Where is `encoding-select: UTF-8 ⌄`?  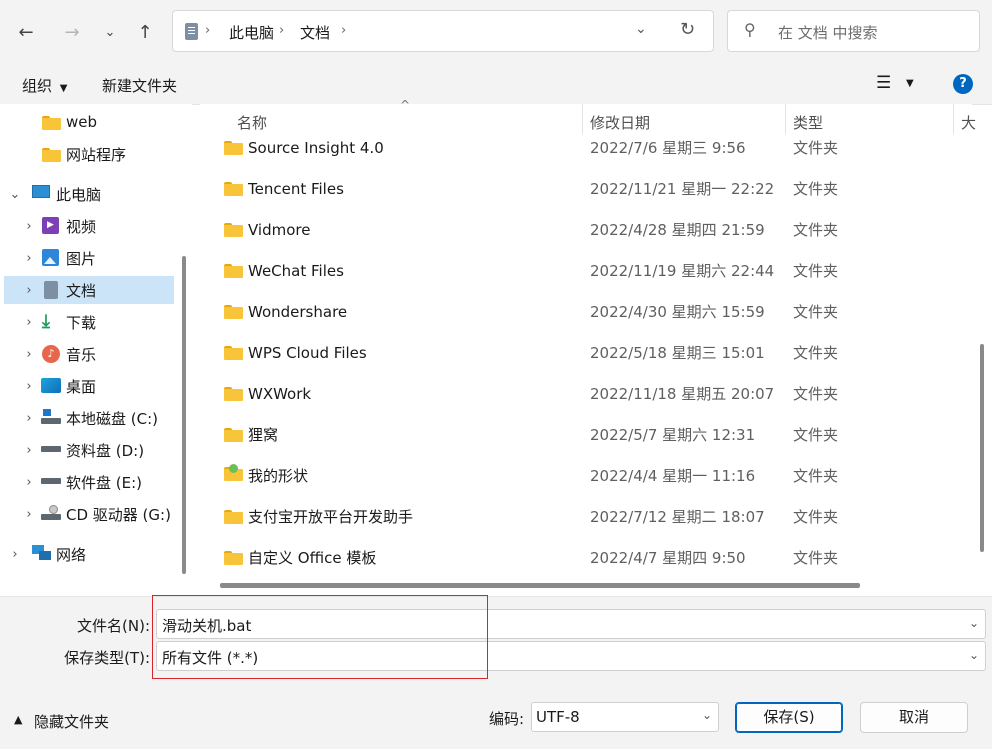 encoding-select: UTF-8 ⌄ is located at coordinates (625, 717).